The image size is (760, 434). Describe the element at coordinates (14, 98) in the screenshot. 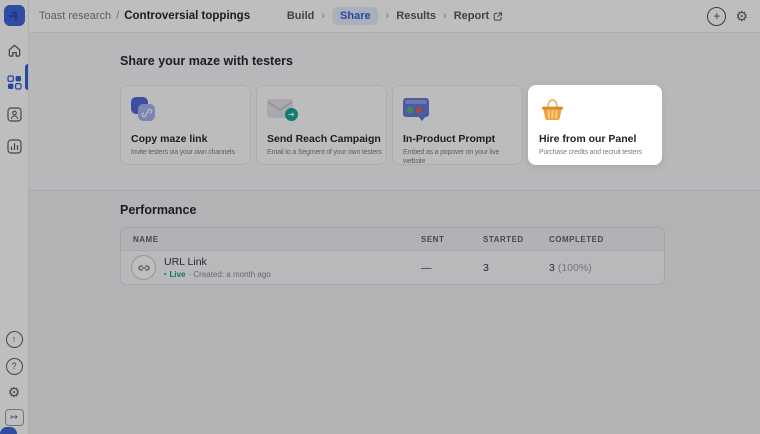

I see `sidebar-nav` at that location.